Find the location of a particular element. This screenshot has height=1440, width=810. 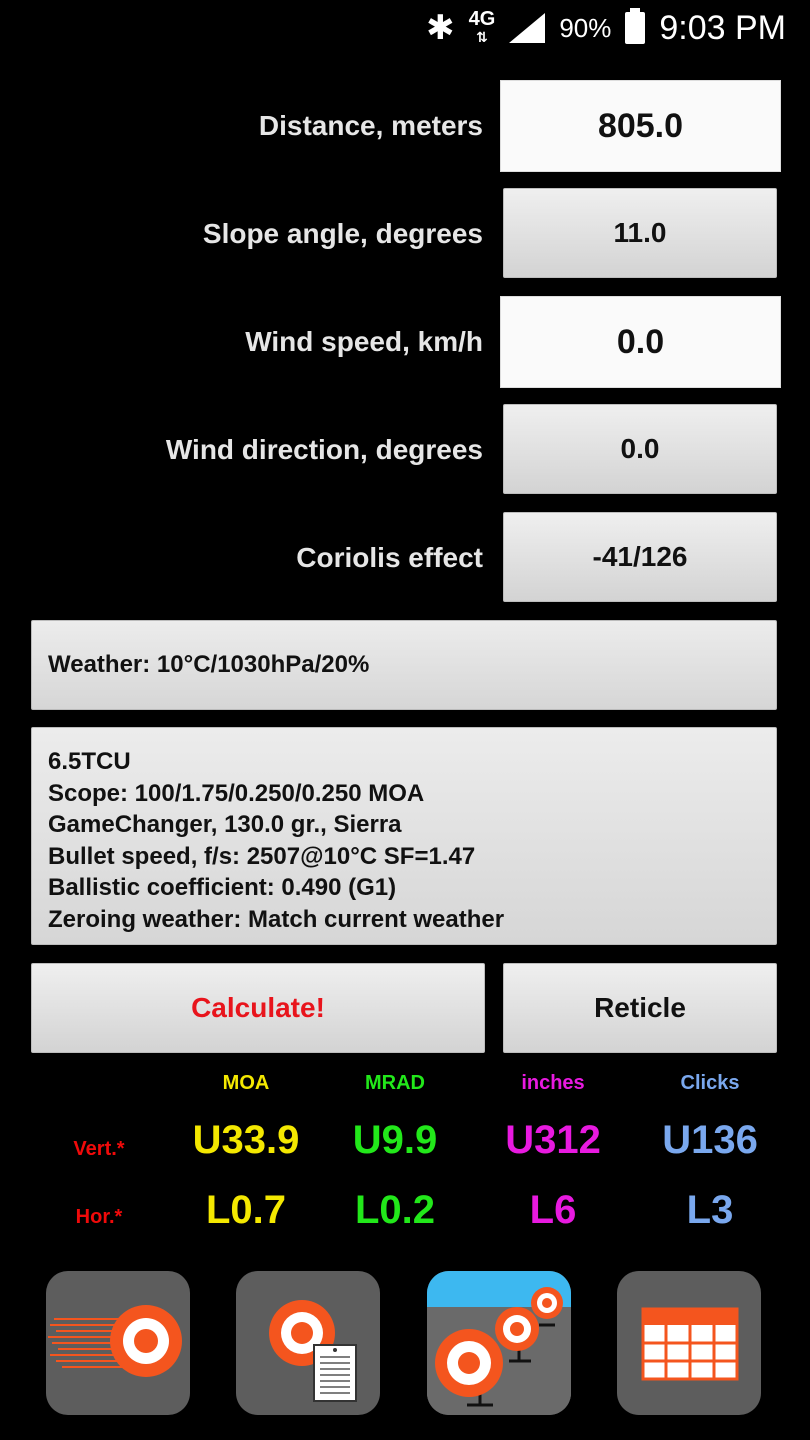

wind-direction-row: Wind direction, degrees 0.0 is located at coordinates (405, 450).